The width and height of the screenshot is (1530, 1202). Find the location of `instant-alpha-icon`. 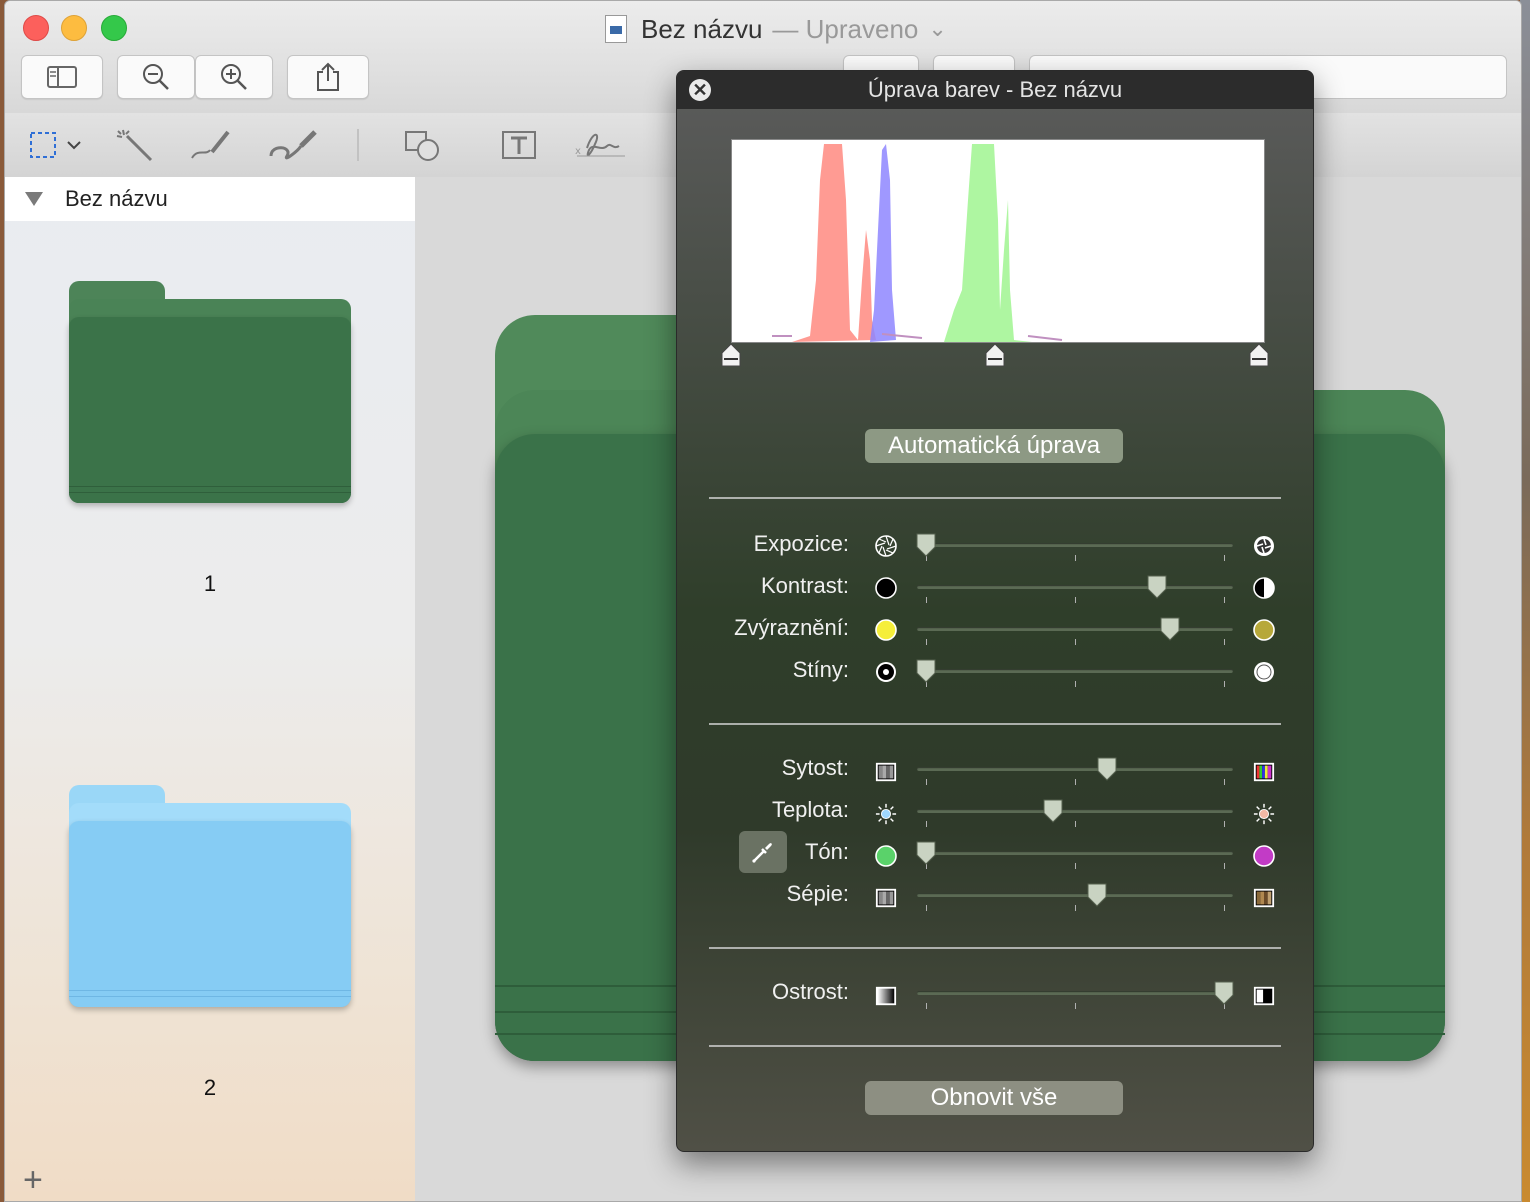

instant-alpha-icon is located at coordinates (134, 145).